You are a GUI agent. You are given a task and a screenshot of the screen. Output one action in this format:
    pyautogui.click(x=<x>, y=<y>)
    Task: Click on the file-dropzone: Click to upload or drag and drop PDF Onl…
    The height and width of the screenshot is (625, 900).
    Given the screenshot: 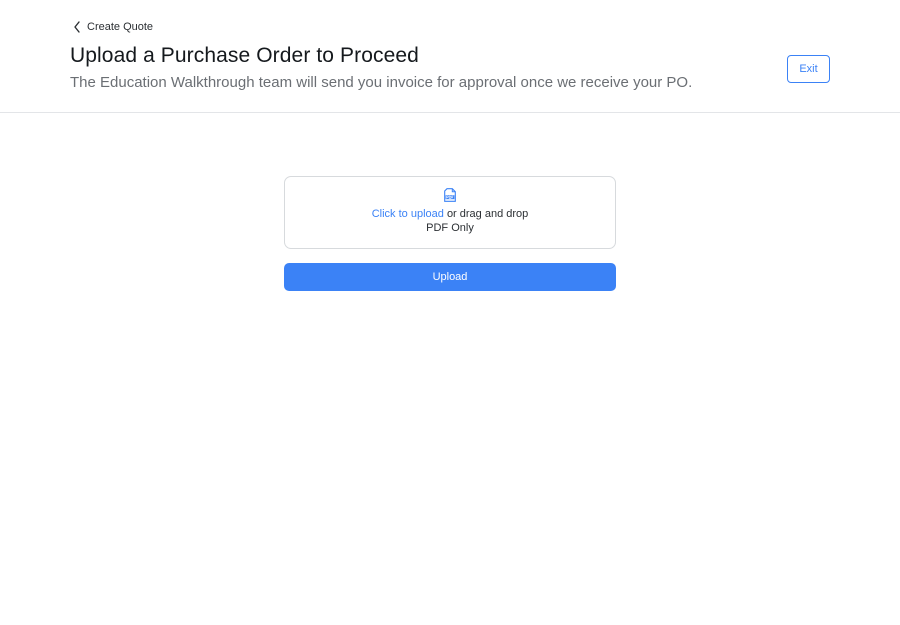 What is the action you would take?
    pyautogui.click(x=450, y=212)
    